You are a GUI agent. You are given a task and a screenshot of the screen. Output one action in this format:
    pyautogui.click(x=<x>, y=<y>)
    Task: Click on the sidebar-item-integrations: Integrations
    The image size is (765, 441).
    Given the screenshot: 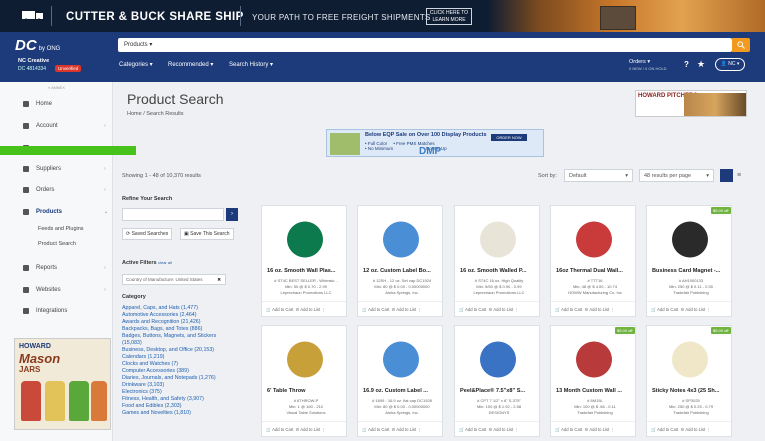 What is the action you would take?
    pyautogui.click(x=56, y=312)
    